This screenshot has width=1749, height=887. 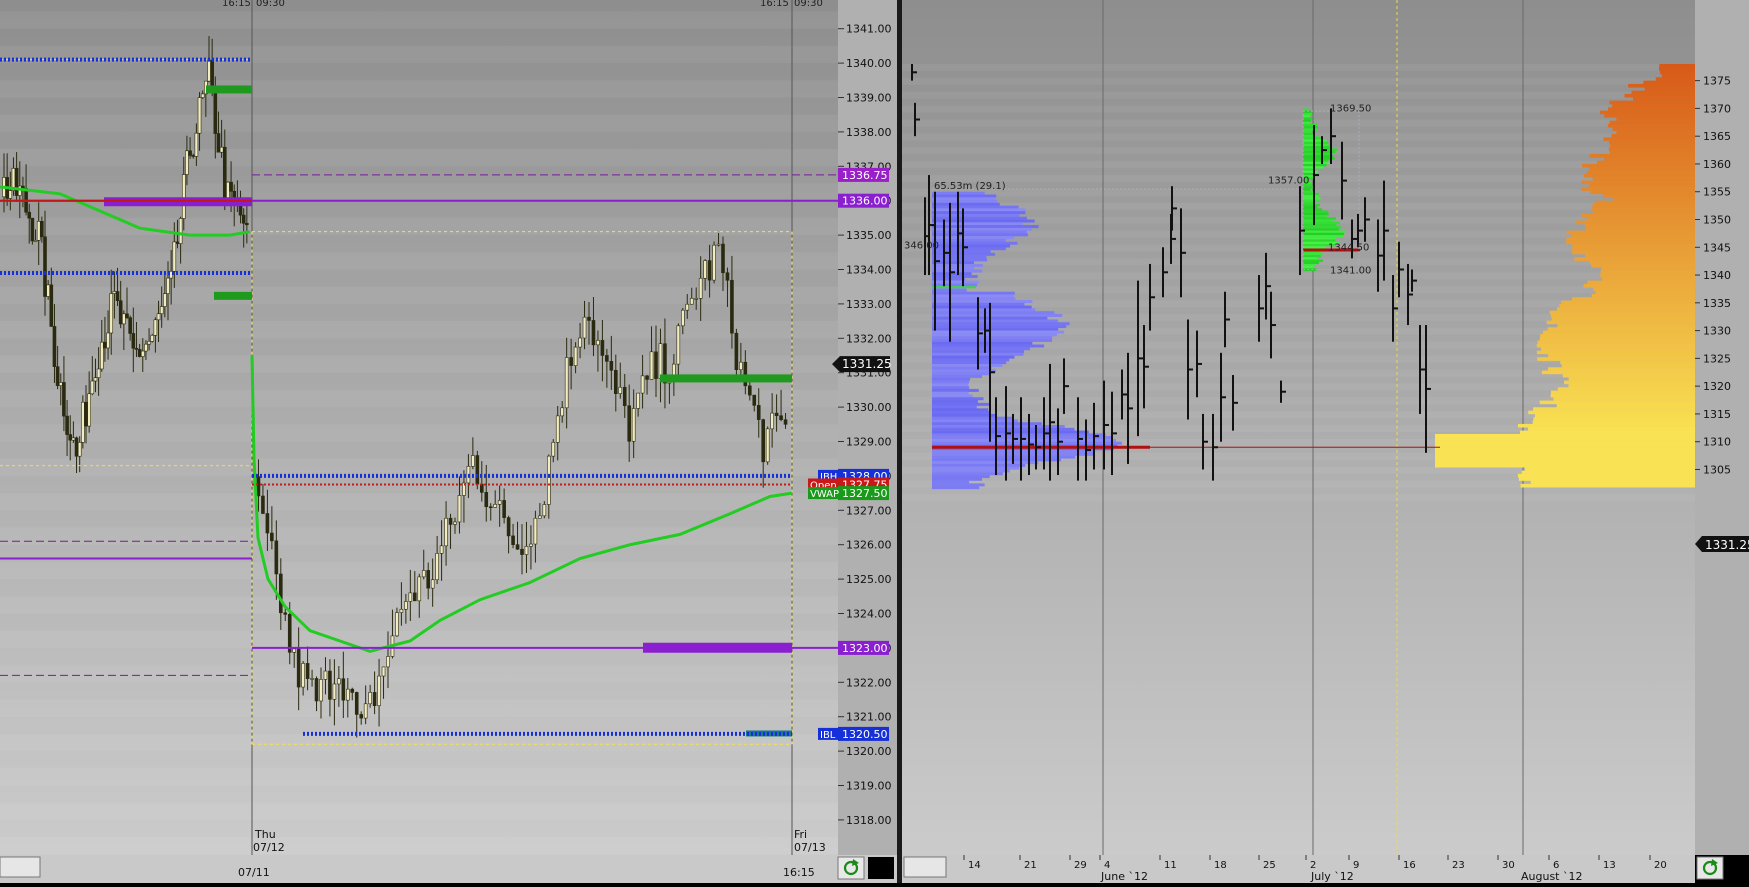 What do you see at coordinates (1722, 427) in the screenshot?
I see `right-price-axis` at bounding box center [1722, 427].